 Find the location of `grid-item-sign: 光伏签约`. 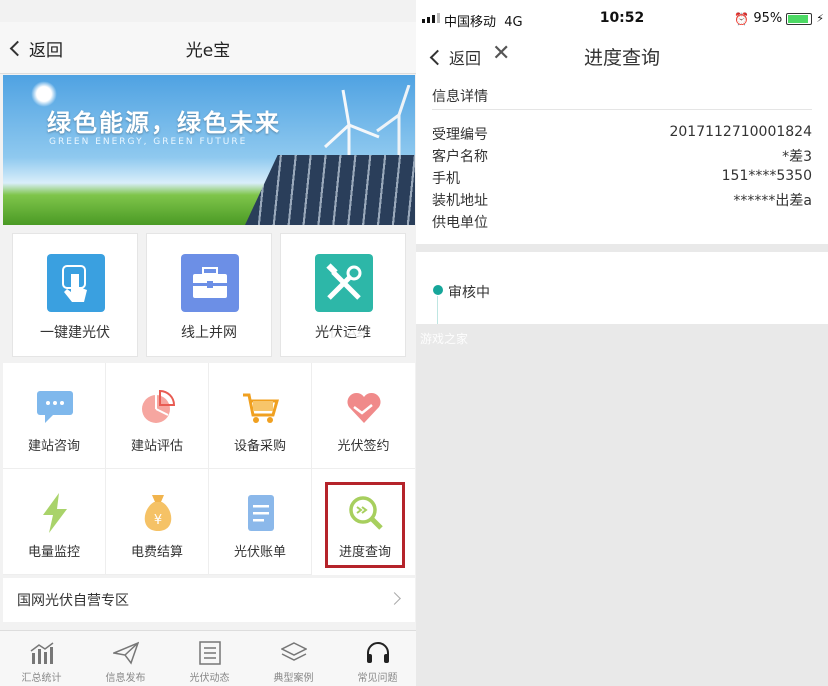

grid-item-sign: 光伏签约 is located at coordinates (363, 416).